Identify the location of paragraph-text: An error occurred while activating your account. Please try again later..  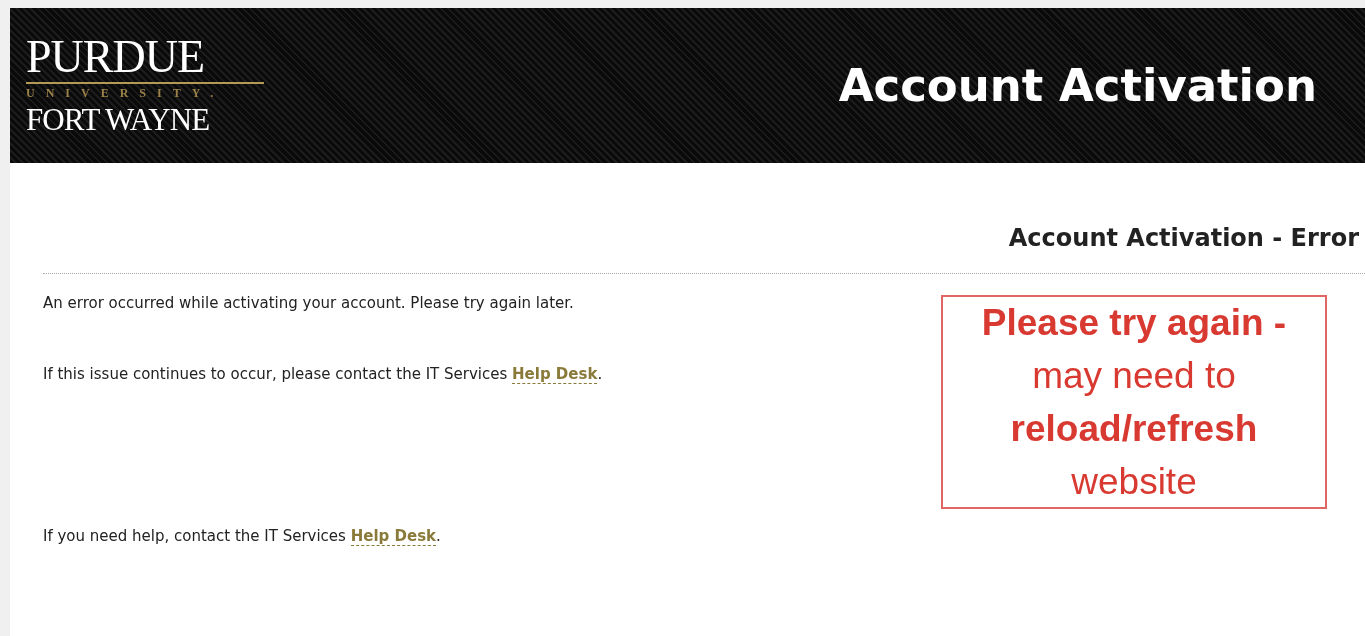
(308, 303).